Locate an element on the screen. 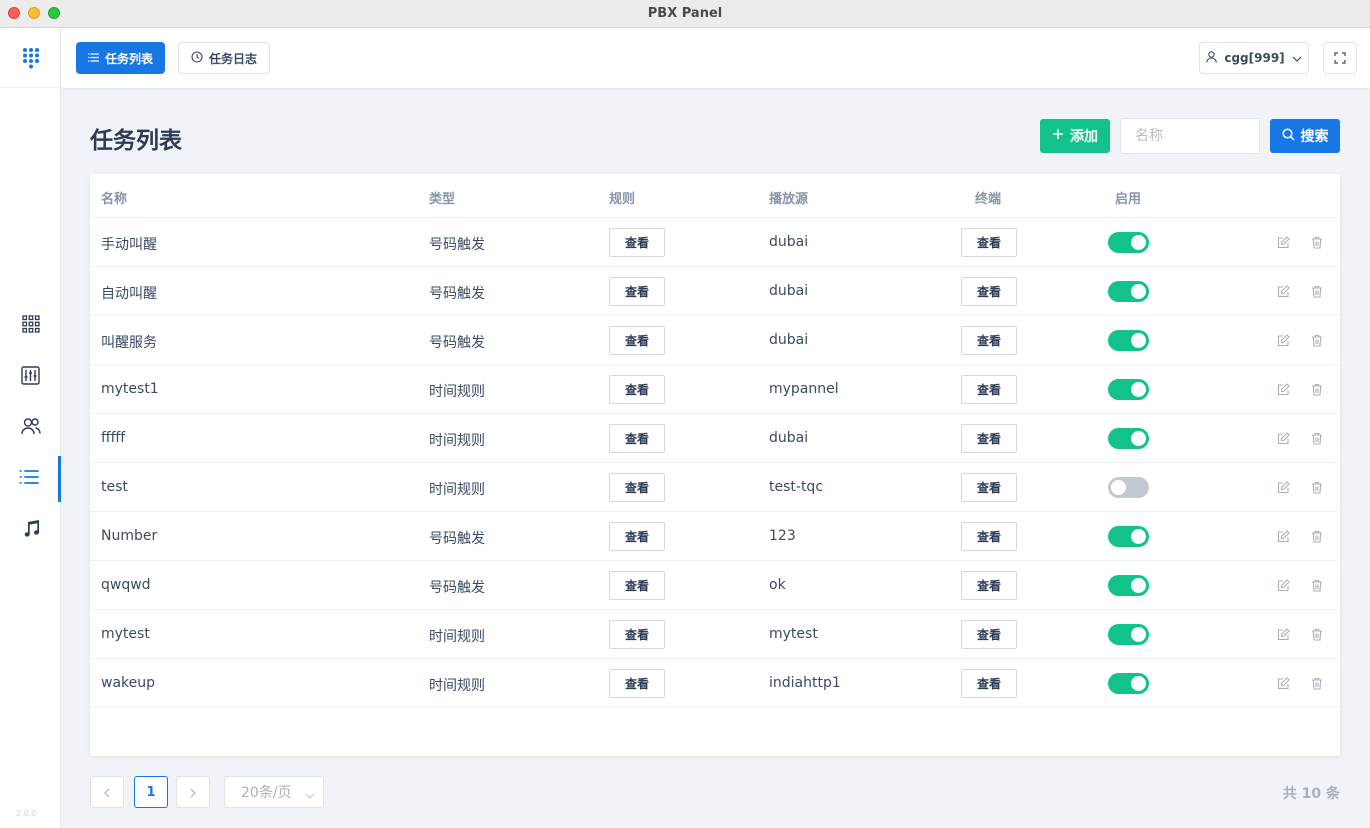 The height and width of the screenshot is (828, 1370). user-menu-button: cgg[999] is located at coordinates (1254, 58).